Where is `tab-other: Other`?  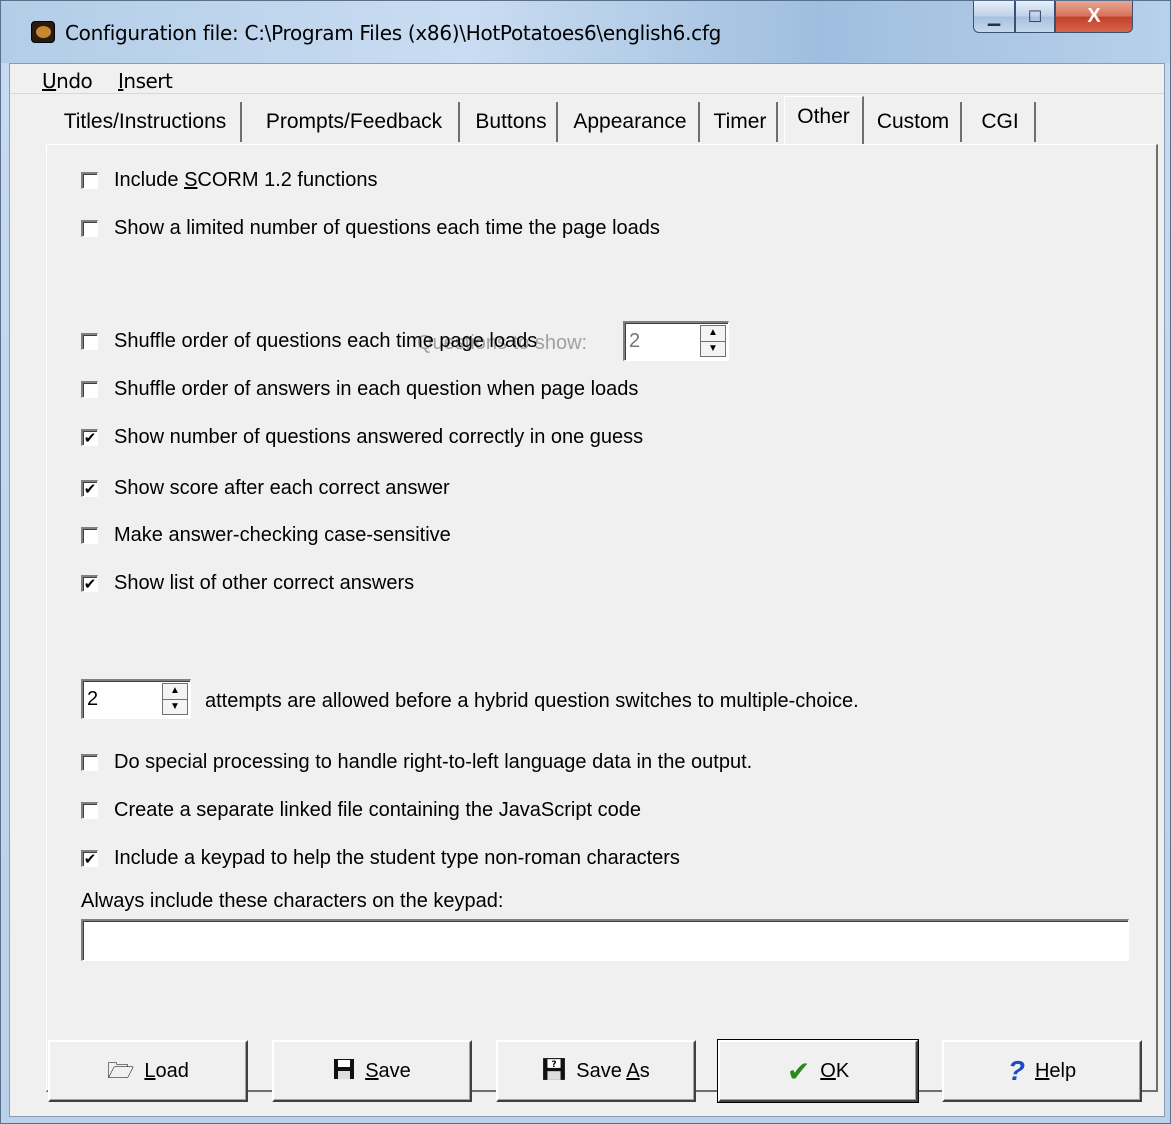 tab-other: Other is located at coordinates (824, 120).